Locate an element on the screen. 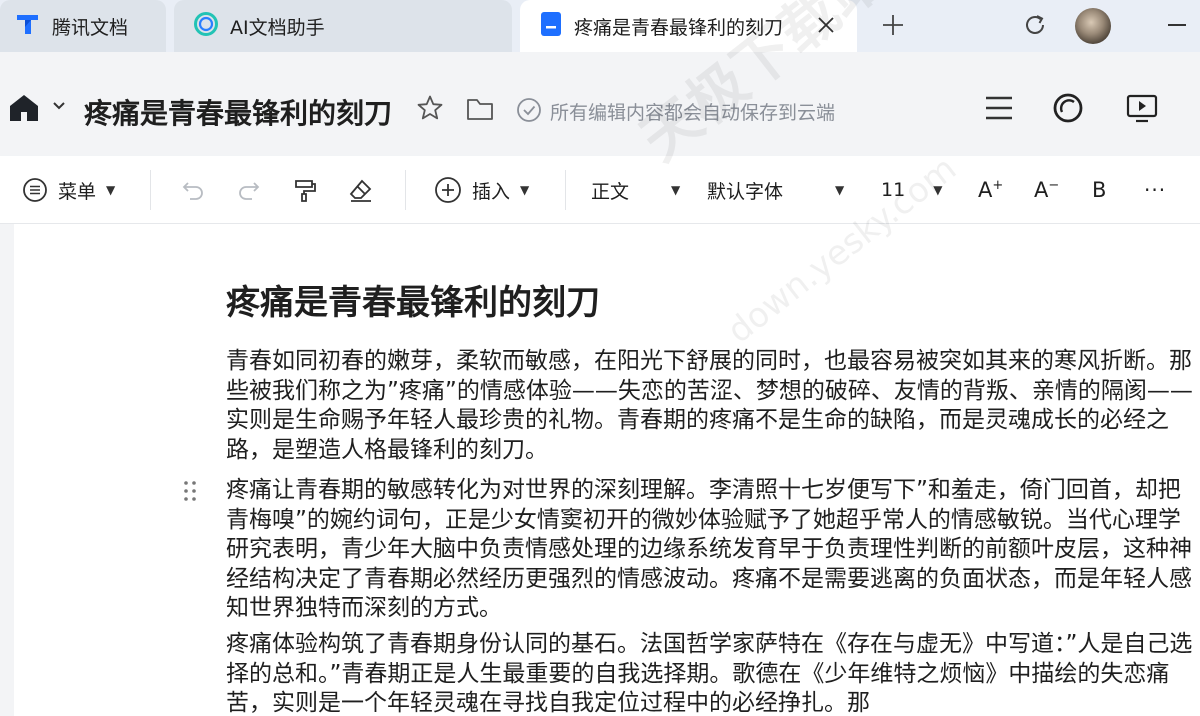  undo-button is located at coordinates (193, 190).